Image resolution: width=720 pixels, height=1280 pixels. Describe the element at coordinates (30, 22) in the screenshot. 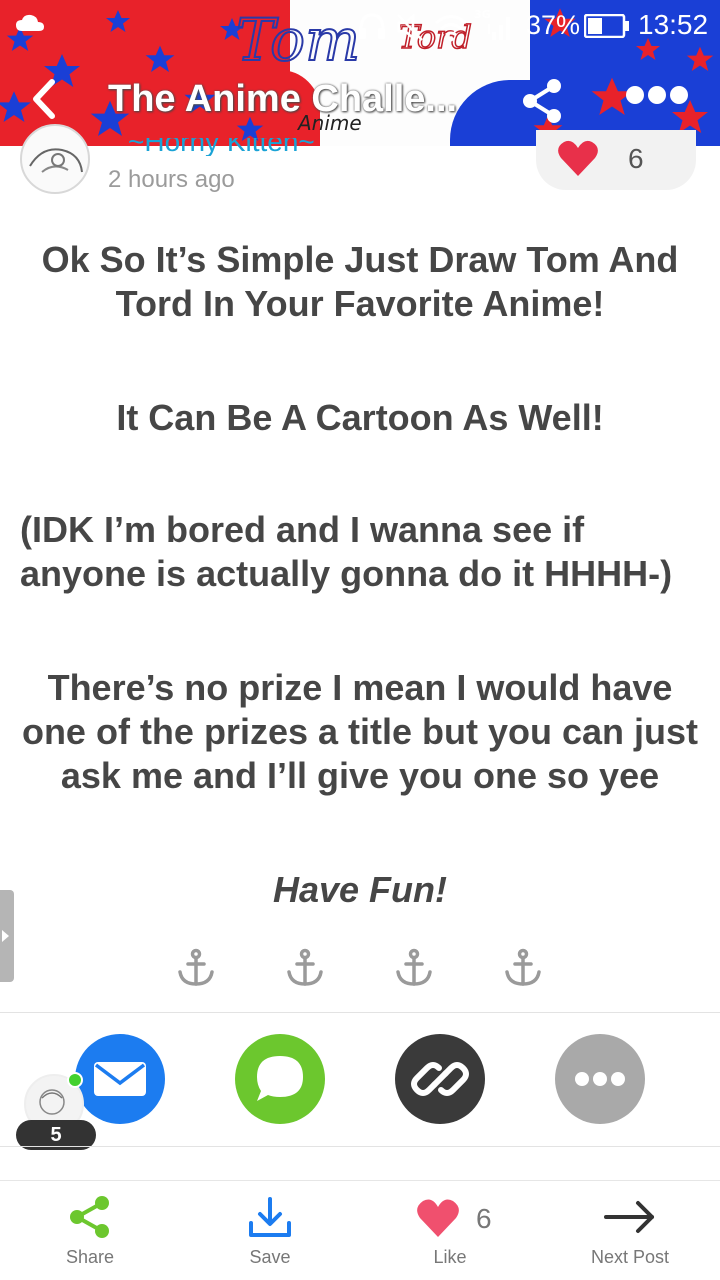

I see `cloud-icon` at that location.